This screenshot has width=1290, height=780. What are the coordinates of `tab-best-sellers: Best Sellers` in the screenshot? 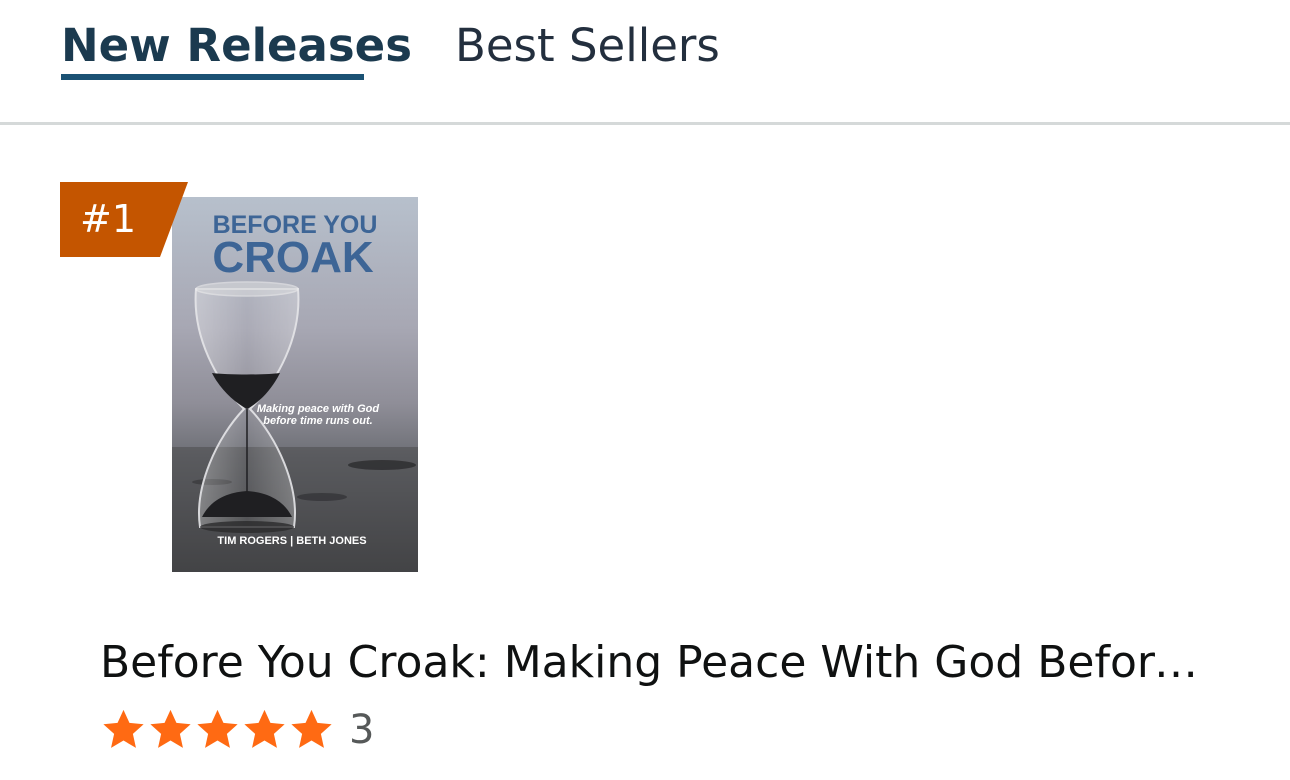 It's located at (587, 46).